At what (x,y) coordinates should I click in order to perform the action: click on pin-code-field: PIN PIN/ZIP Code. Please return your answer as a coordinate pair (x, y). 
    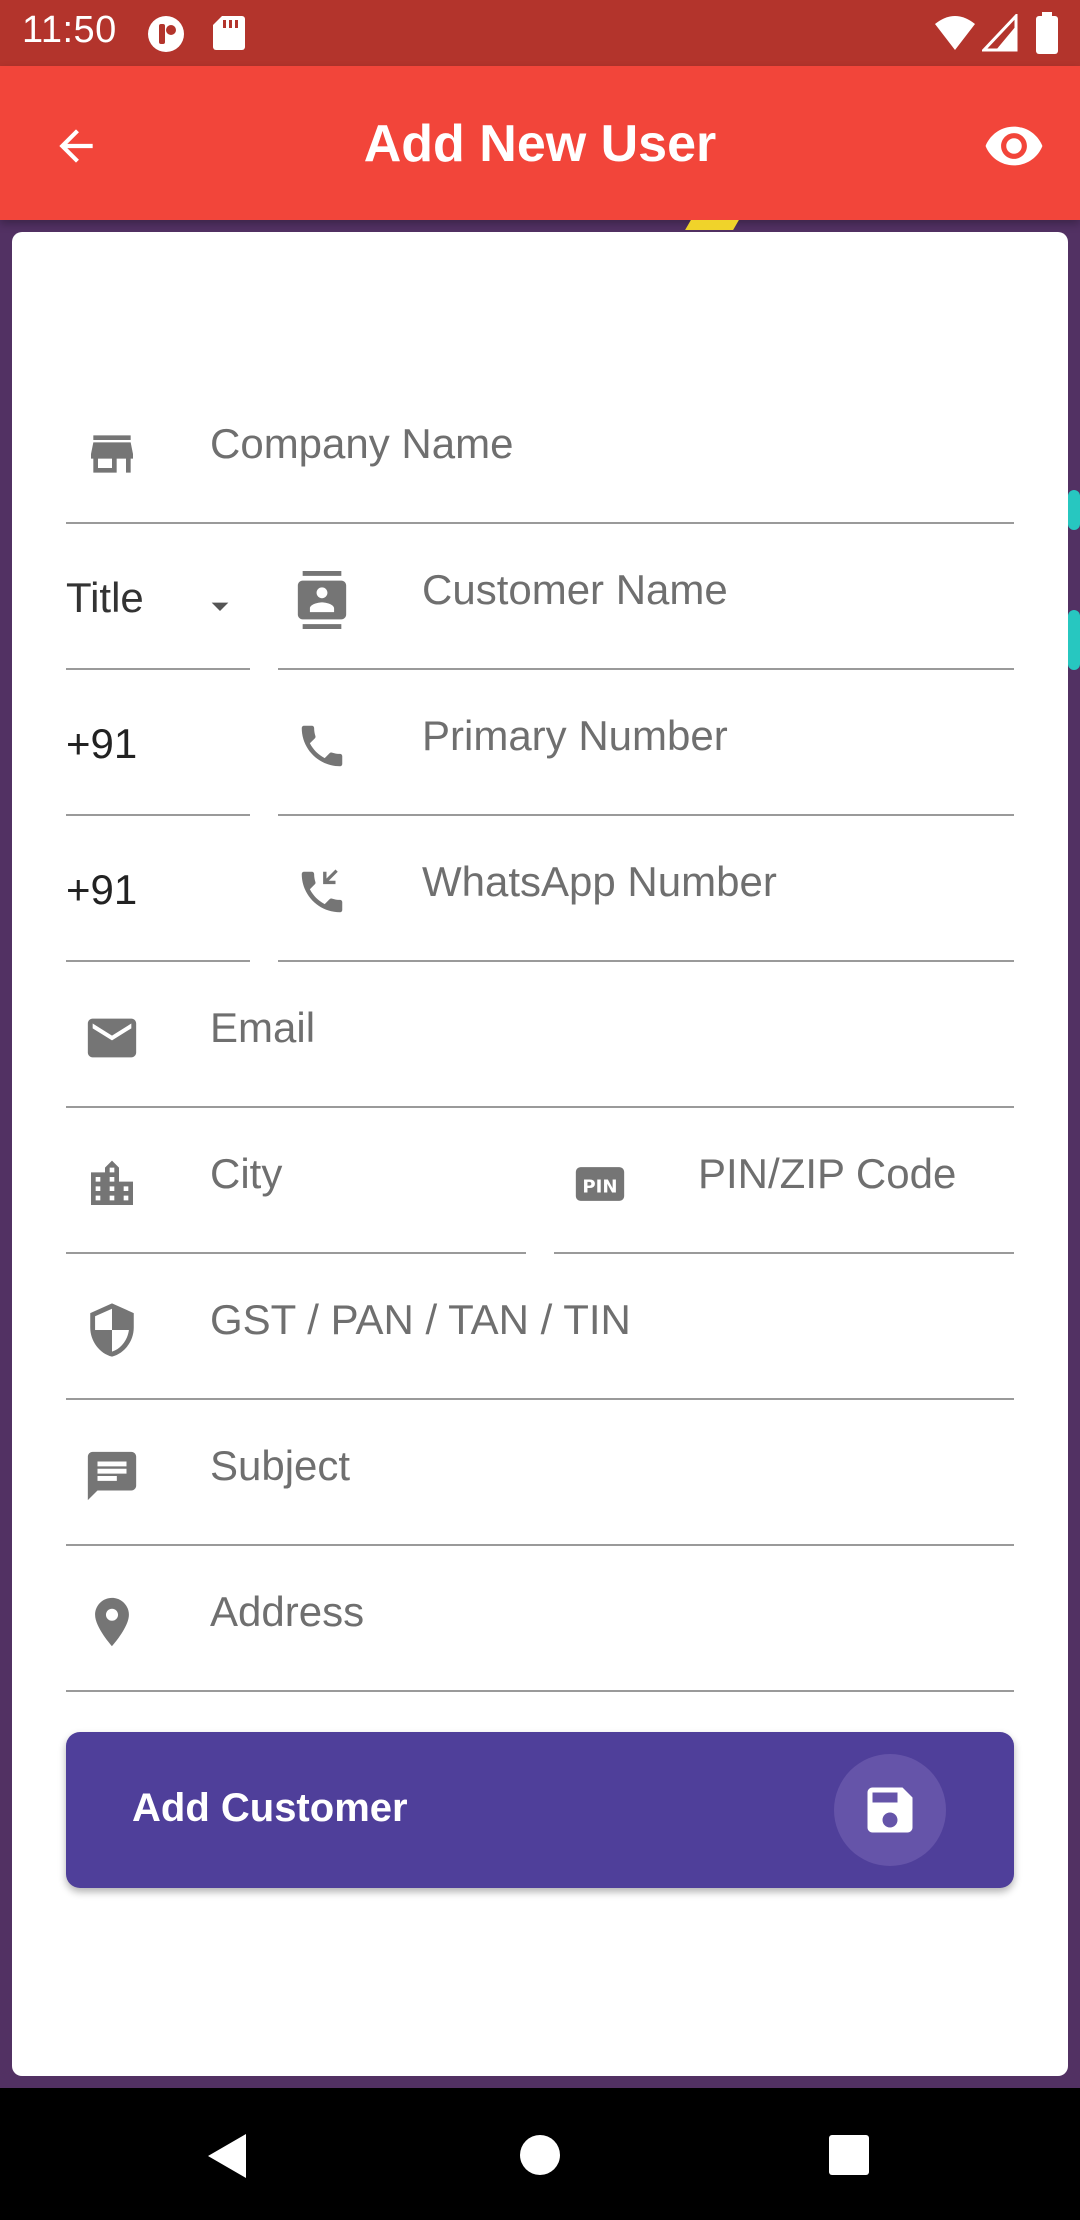
    Looking at the image, I should click on (784, 1181).